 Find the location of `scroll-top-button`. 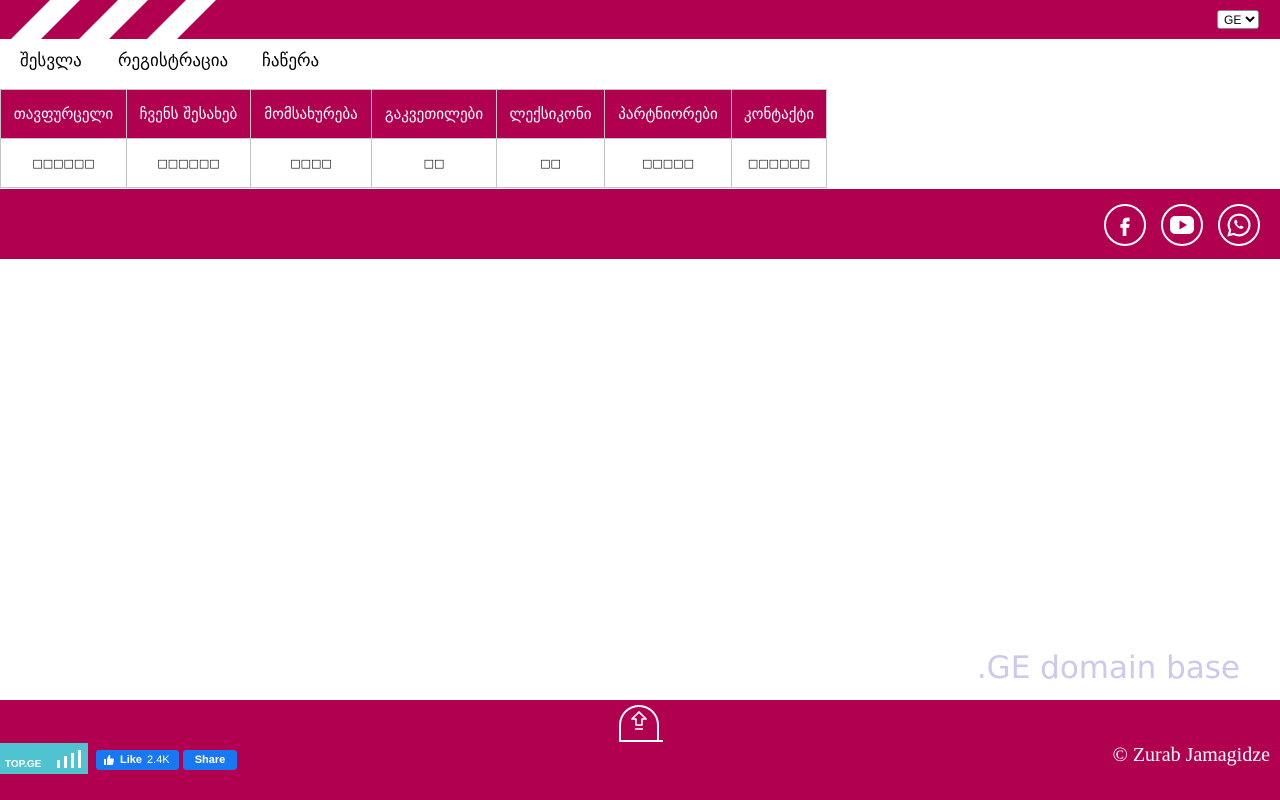

scroll-top-button is located at coordinates (639, 723).